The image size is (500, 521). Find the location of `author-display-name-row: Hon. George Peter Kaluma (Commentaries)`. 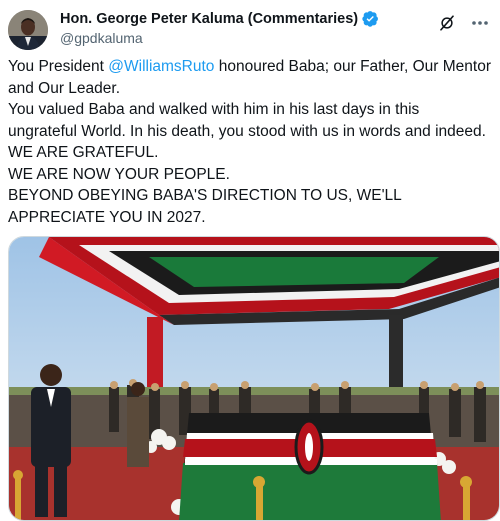

author-display-name-row: Hon. George Peter Kaluma (Commentaries) is located at coordinates (219, 18).